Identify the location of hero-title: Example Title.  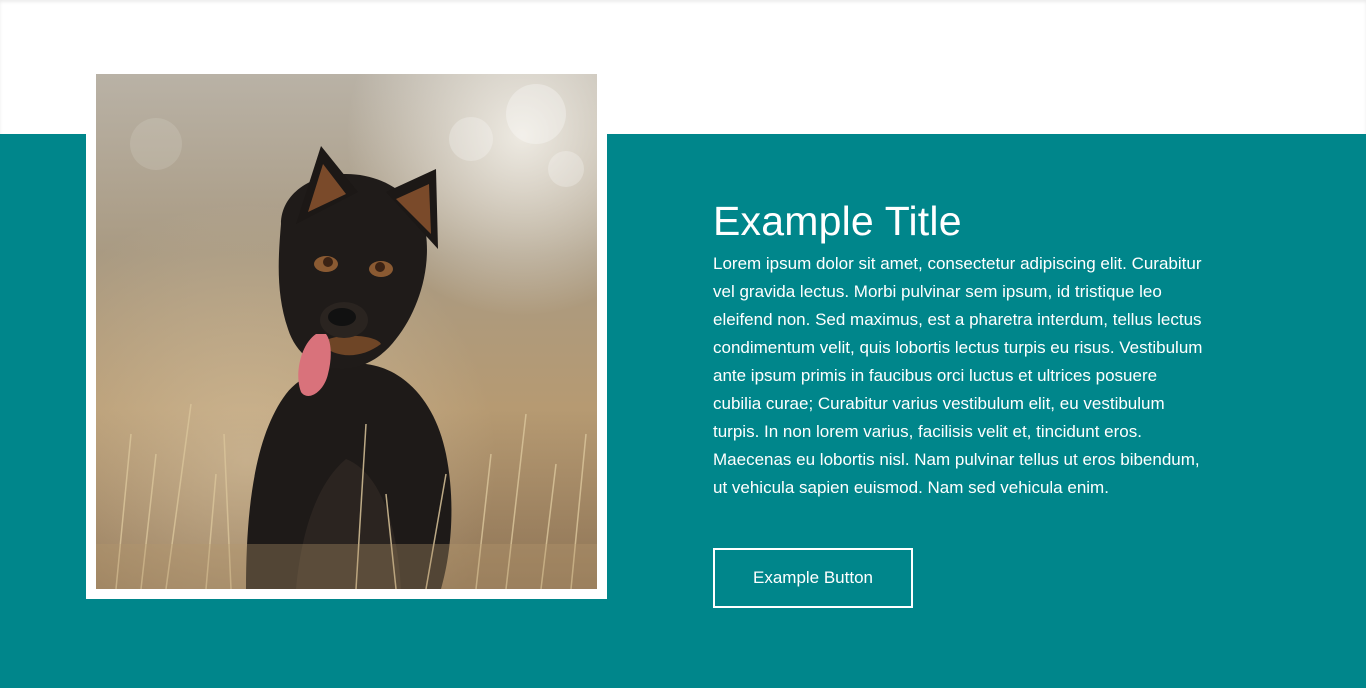
(837, 221).